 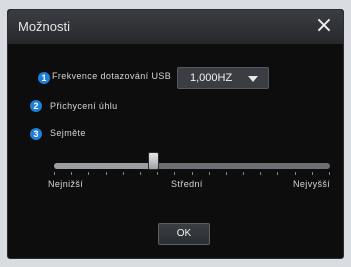 I want to click on ok-button: OK, so click(x=184, y=234).